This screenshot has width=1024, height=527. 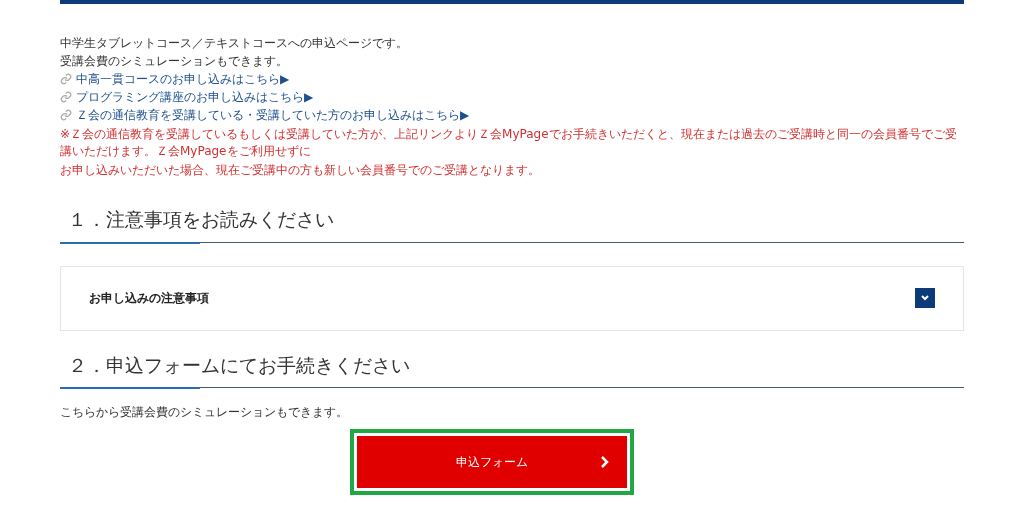 I want to click on chevron-icon, so click(x=925, y=298).